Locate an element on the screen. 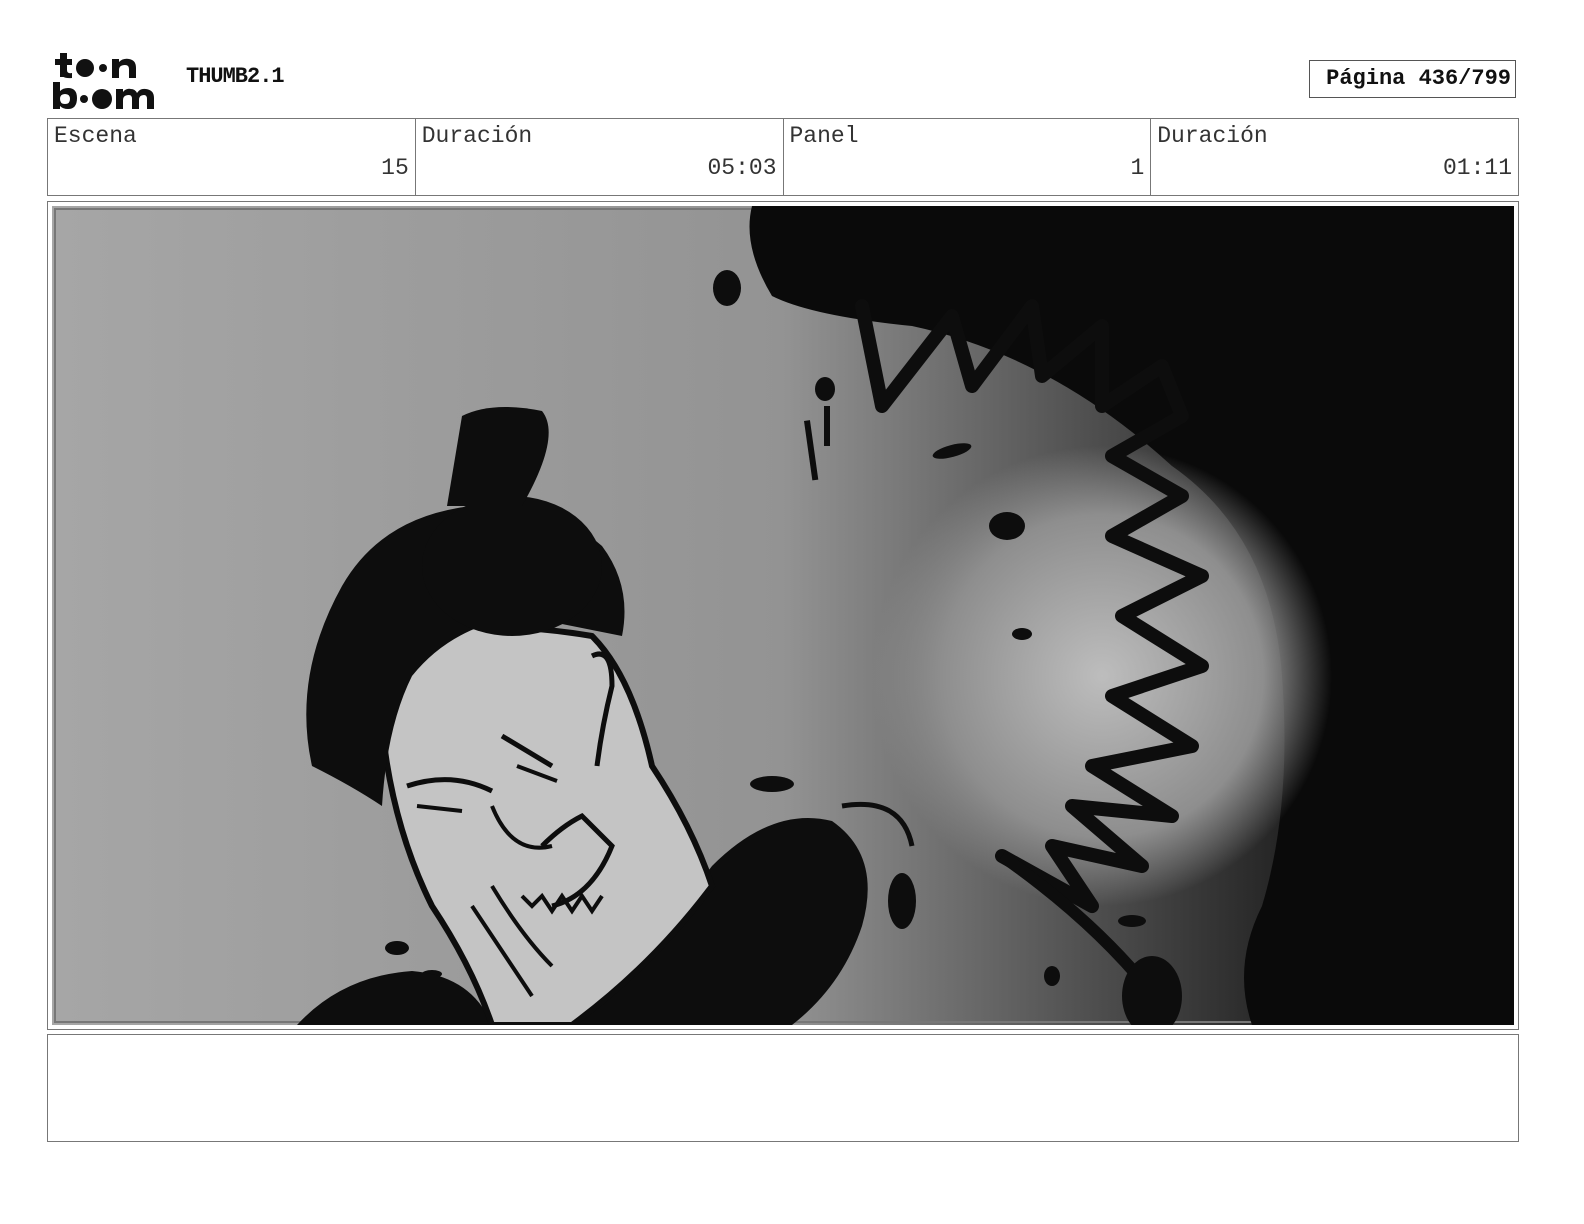 The height and width of the screenshot is (1224, 1584). panel-notes-box is located at coordinates (783, 1088).